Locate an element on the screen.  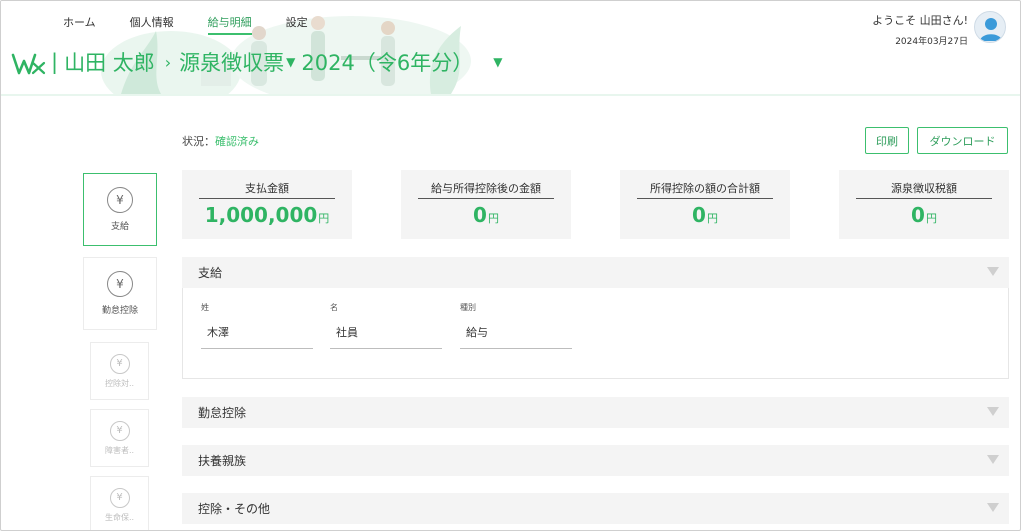
chevron-right-icon: › is located at coordinates (168, 62).